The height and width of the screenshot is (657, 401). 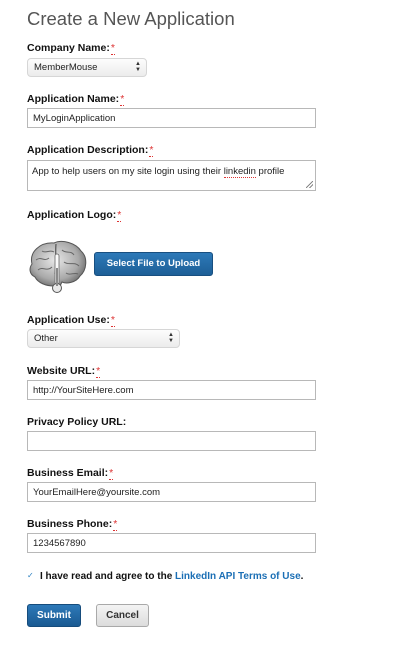 What do you see at coordinates (76, 99) in the screenshot?
I see `application-name-label: Application Name:*` at bounding box center [76, 99].